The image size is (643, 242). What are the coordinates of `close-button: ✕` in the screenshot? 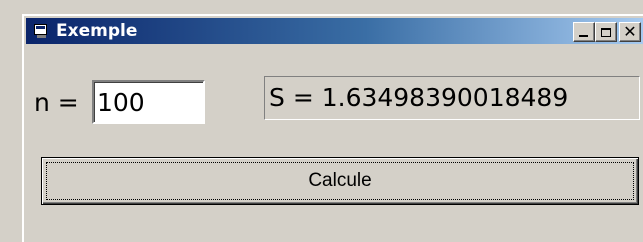 It's located at (630, 32).